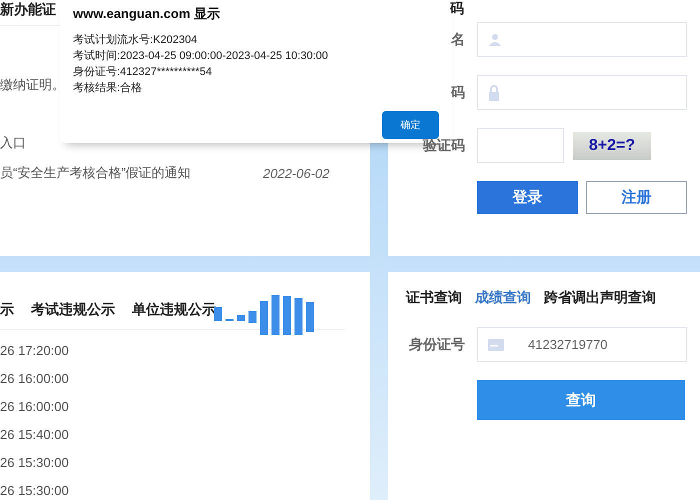 This screenshot has width=700, height=500. I want to click on dialog-text: 考试计划流水号:K202304, so click(135, 40).